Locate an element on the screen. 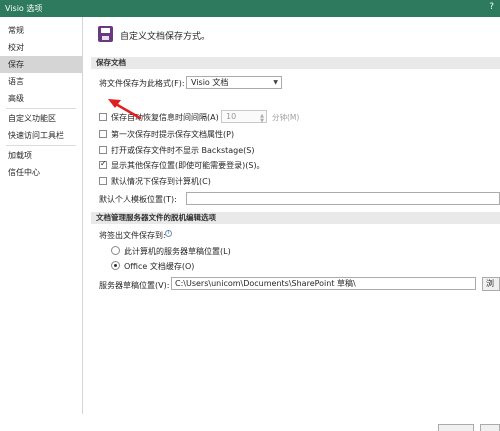  autorecover-checkbox is located at coordinates (103, 117).